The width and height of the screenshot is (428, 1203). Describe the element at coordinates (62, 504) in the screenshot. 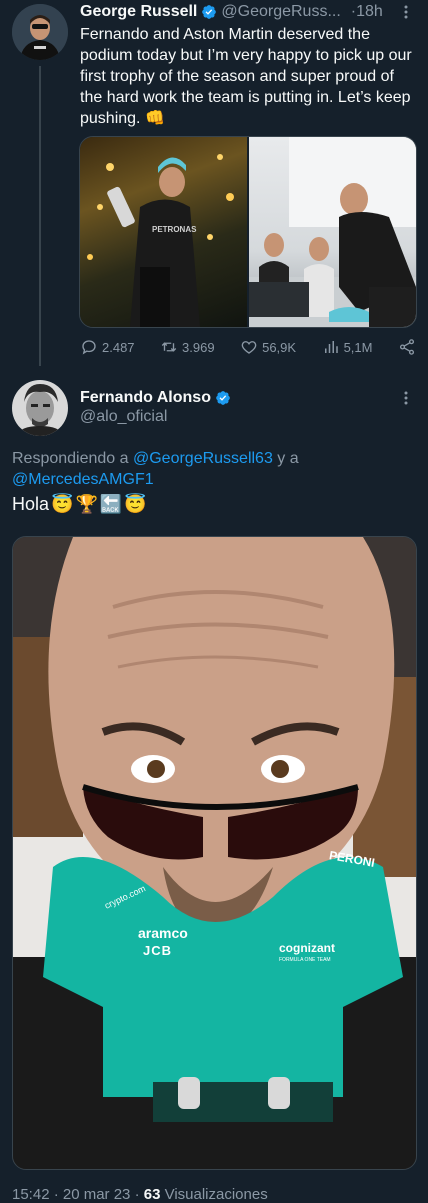

I see `emoji-1: 😇` at that location.